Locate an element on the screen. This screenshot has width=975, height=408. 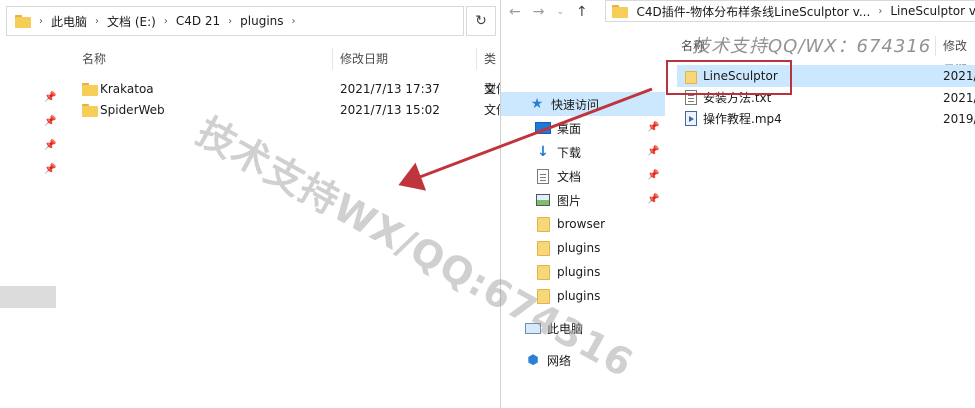
nav-item-downloads: ↓ 下载 📌 is located at coordinates (586, 152).